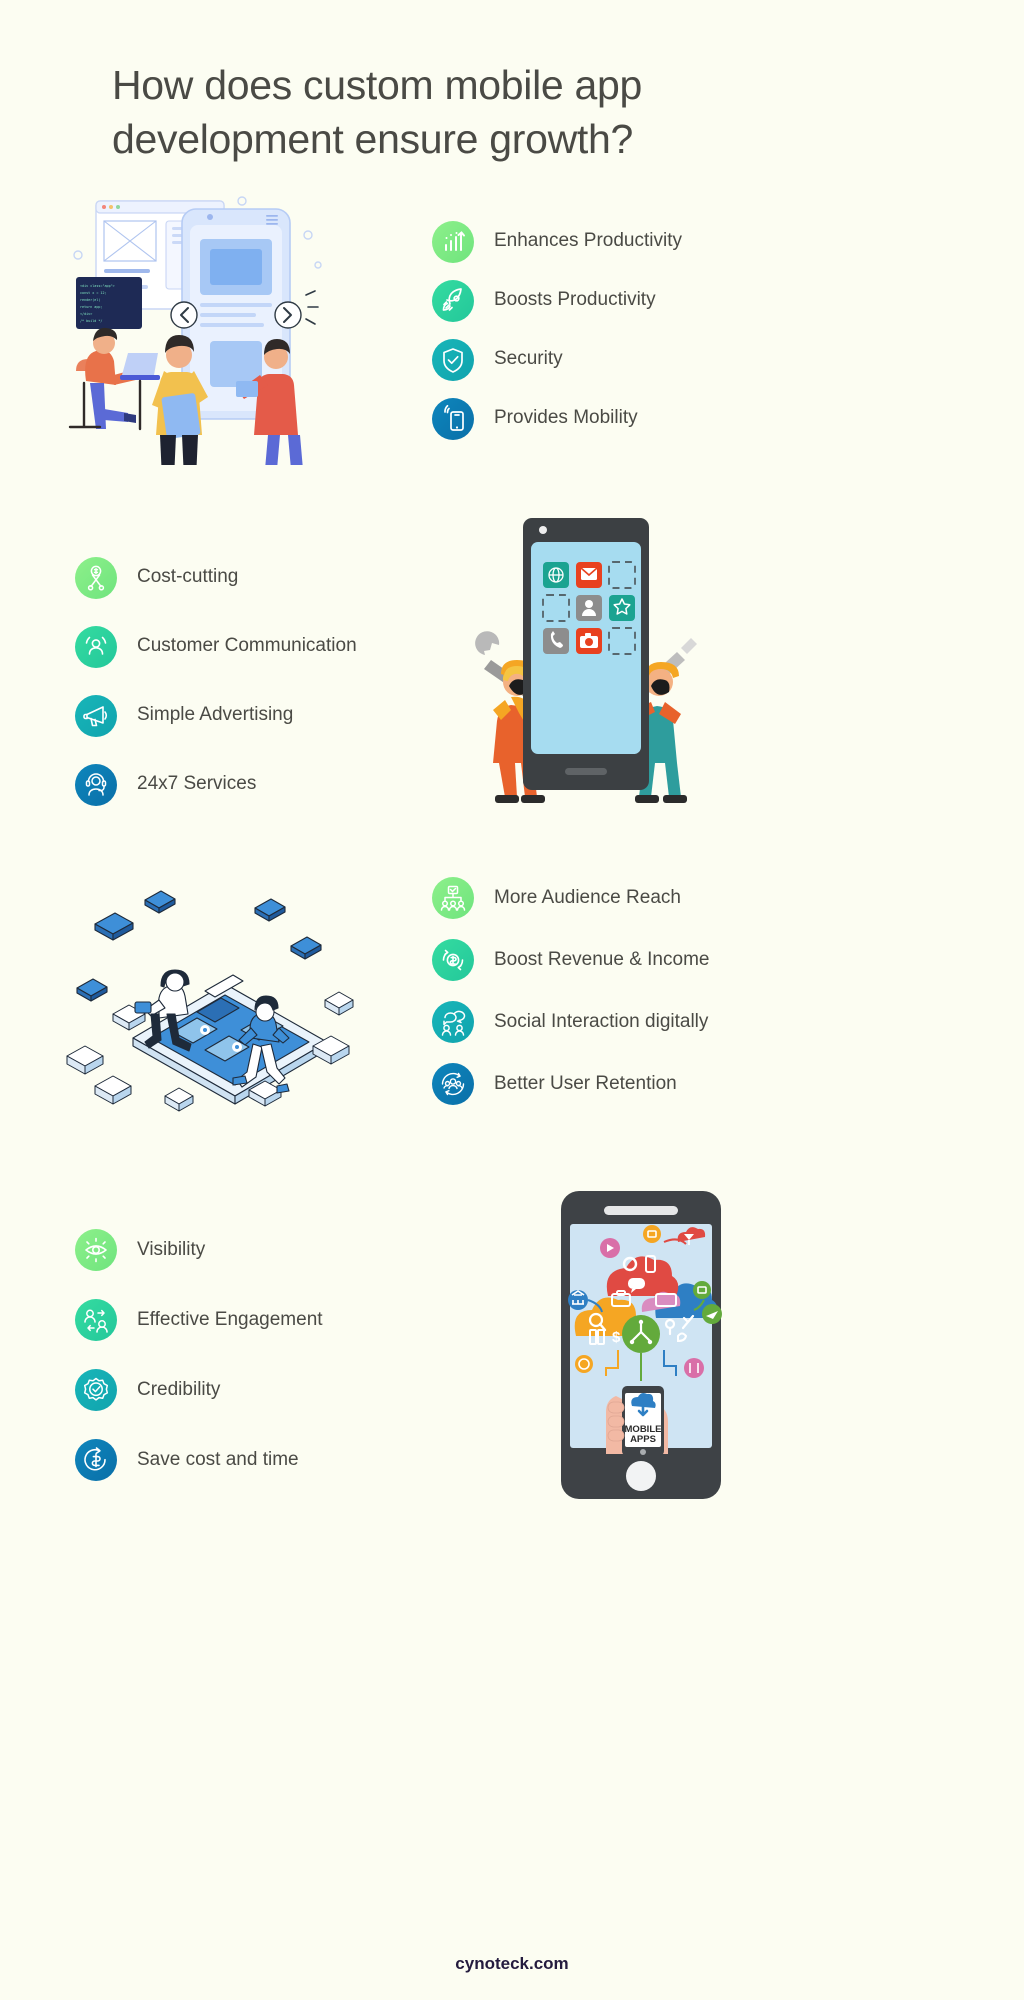  I want to click on scissors-money-icon, so click(96, 577).